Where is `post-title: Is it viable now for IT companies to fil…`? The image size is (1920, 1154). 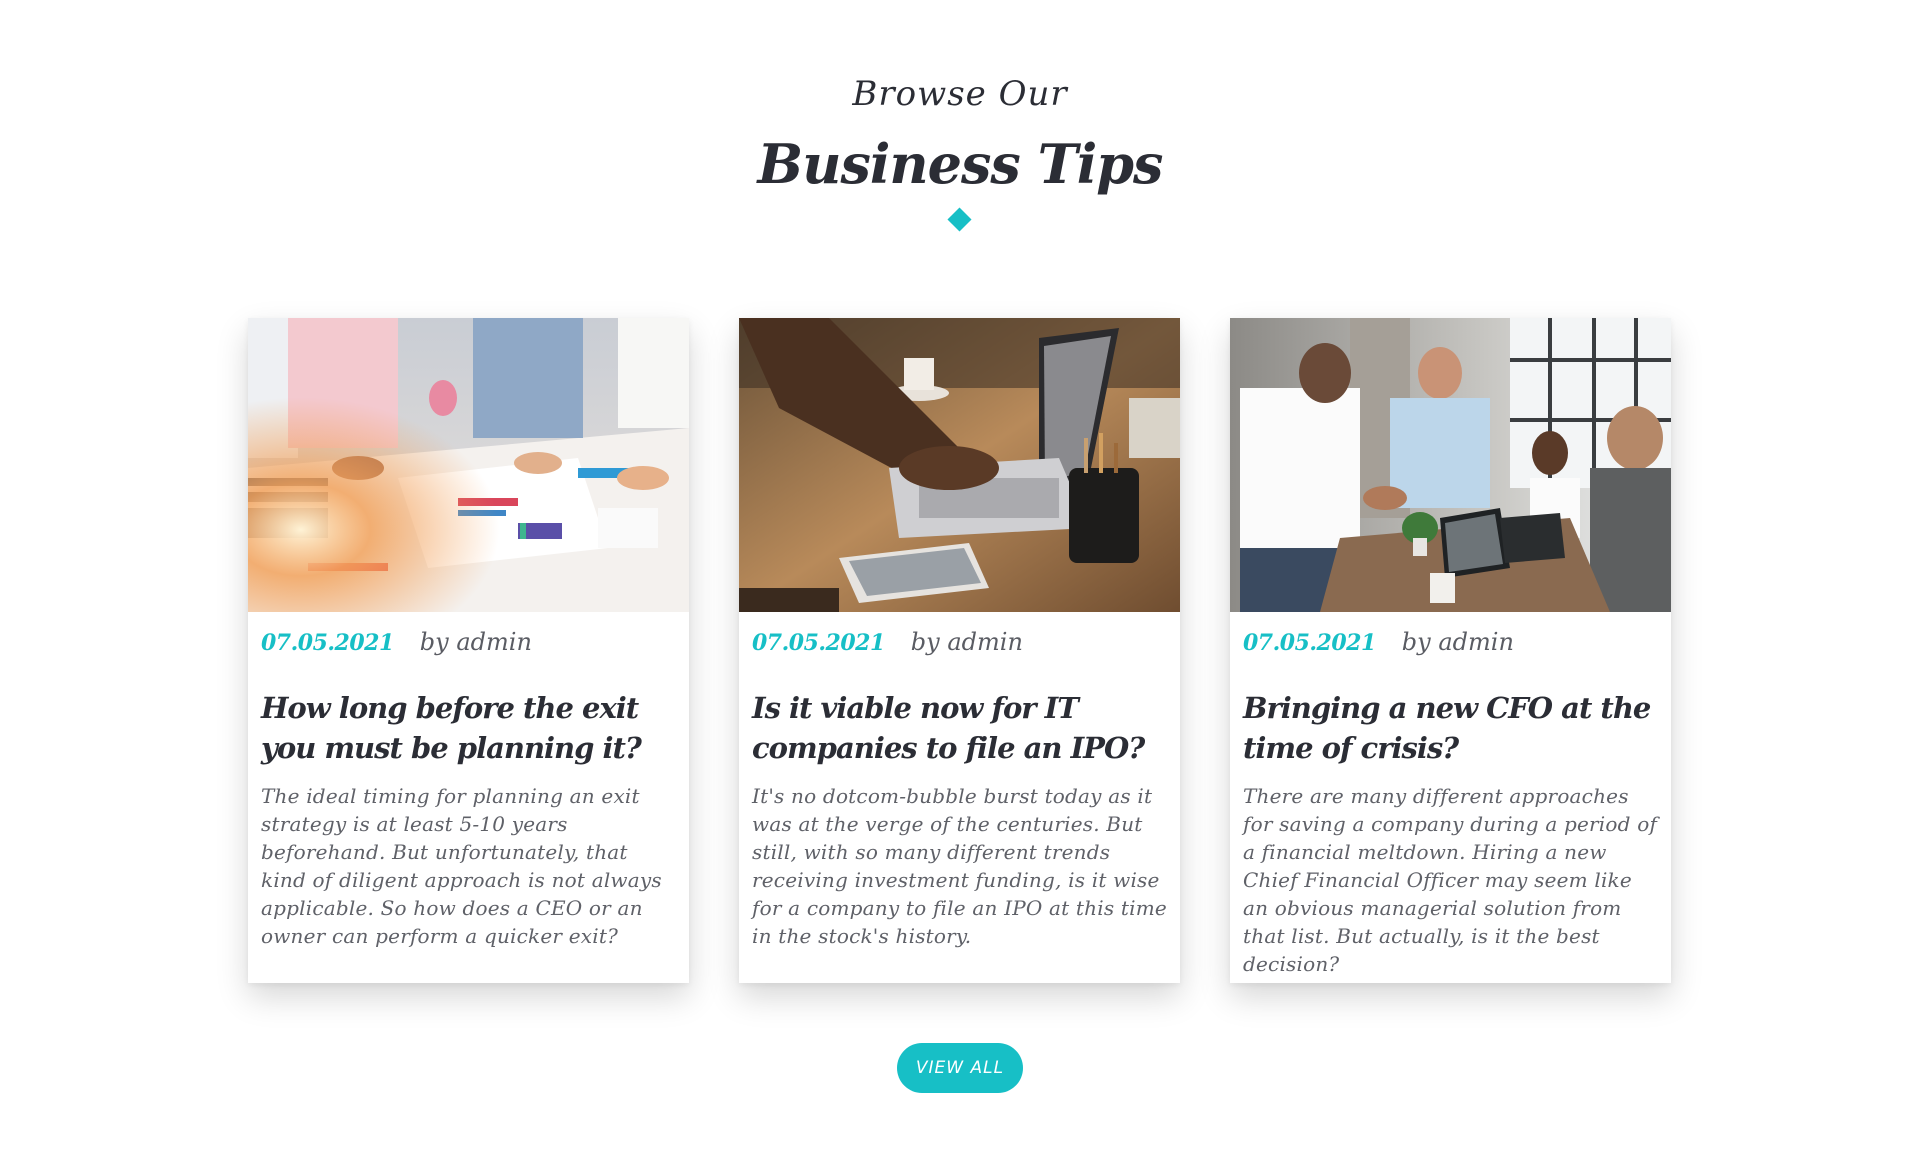
post-title: Is it viable now for IT companies to fil… is located at coordinates (960, 728).